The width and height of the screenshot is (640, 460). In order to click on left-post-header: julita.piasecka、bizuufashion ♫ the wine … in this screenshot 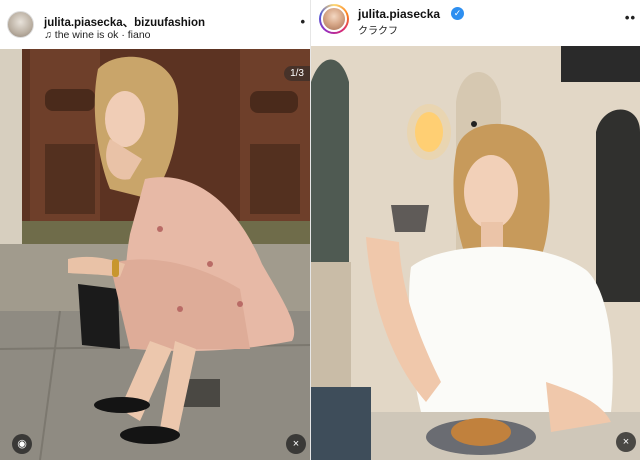, I will do `click(155, 23)`.